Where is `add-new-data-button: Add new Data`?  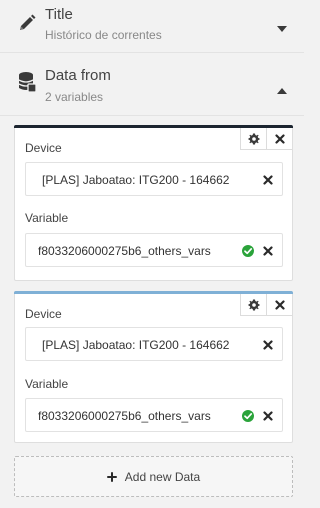
add-new-data-button: Add new Data is located at coordinates (153, 476).